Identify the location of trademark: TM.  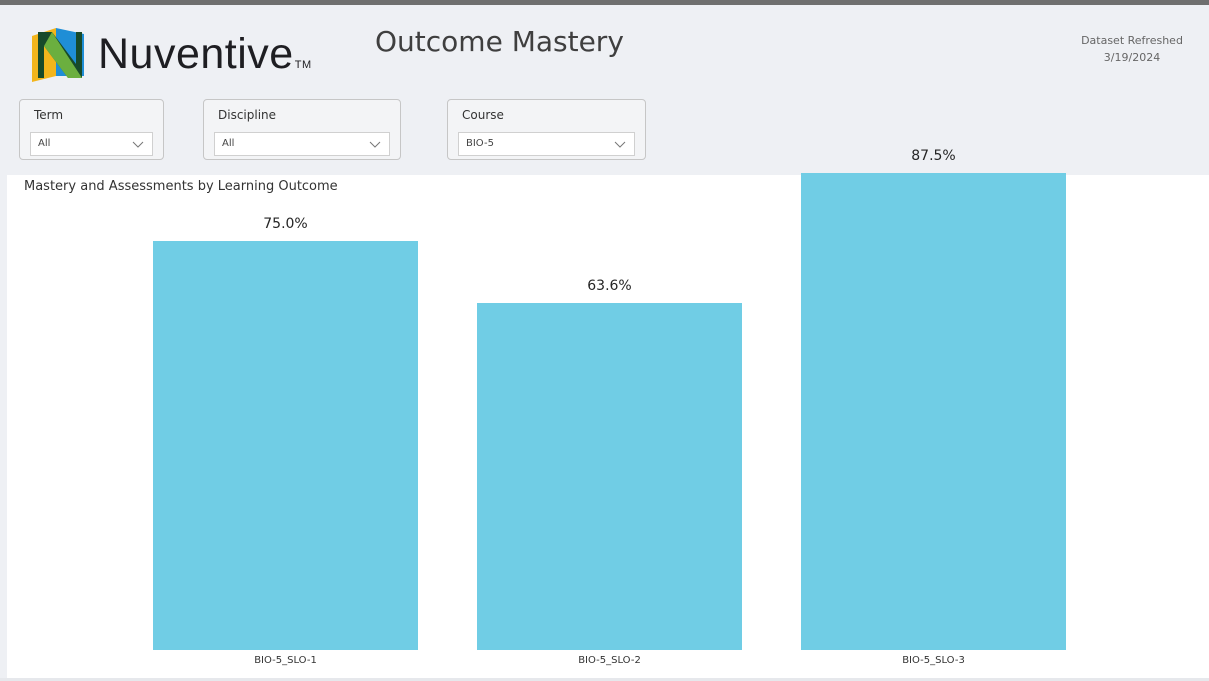
(303, 65).